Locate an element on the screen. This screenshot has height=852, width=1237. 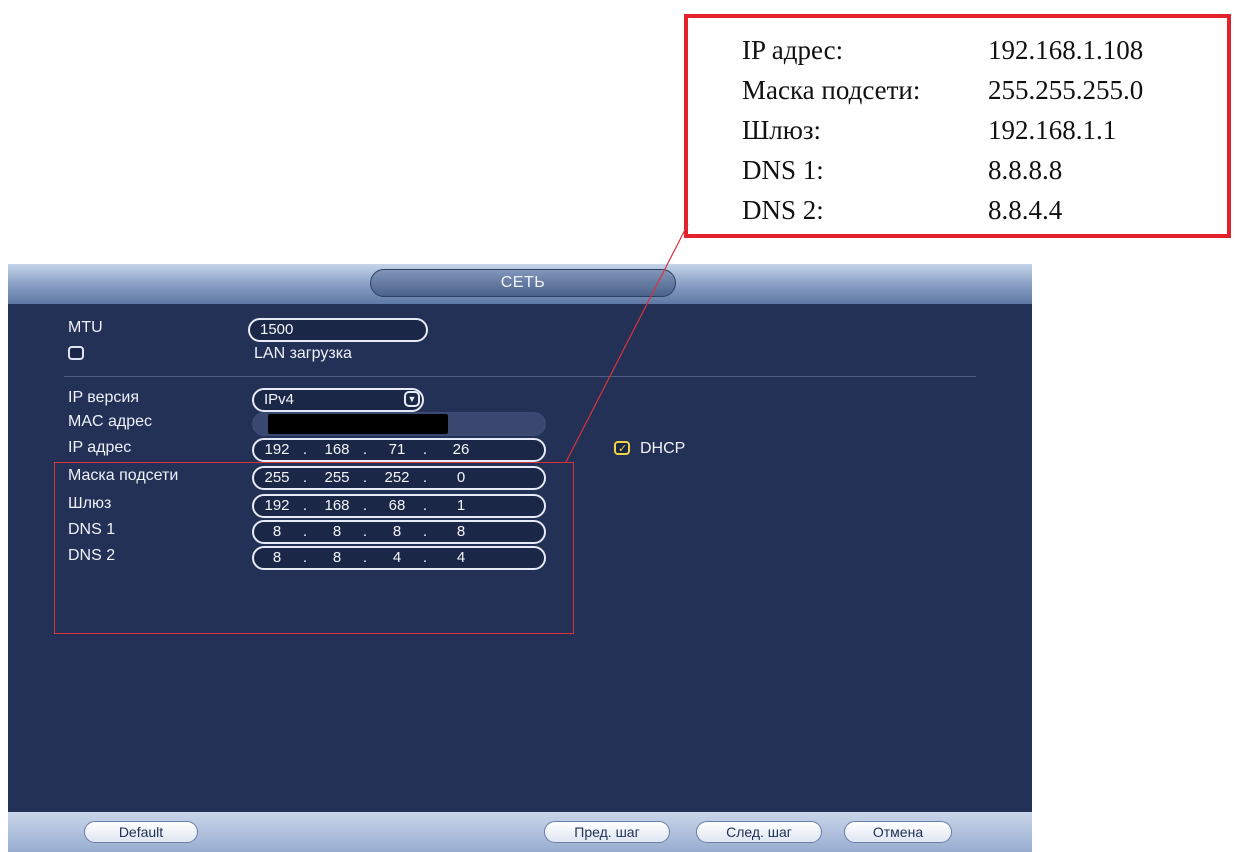
mac-address-field is located at coordinates (399, 424).